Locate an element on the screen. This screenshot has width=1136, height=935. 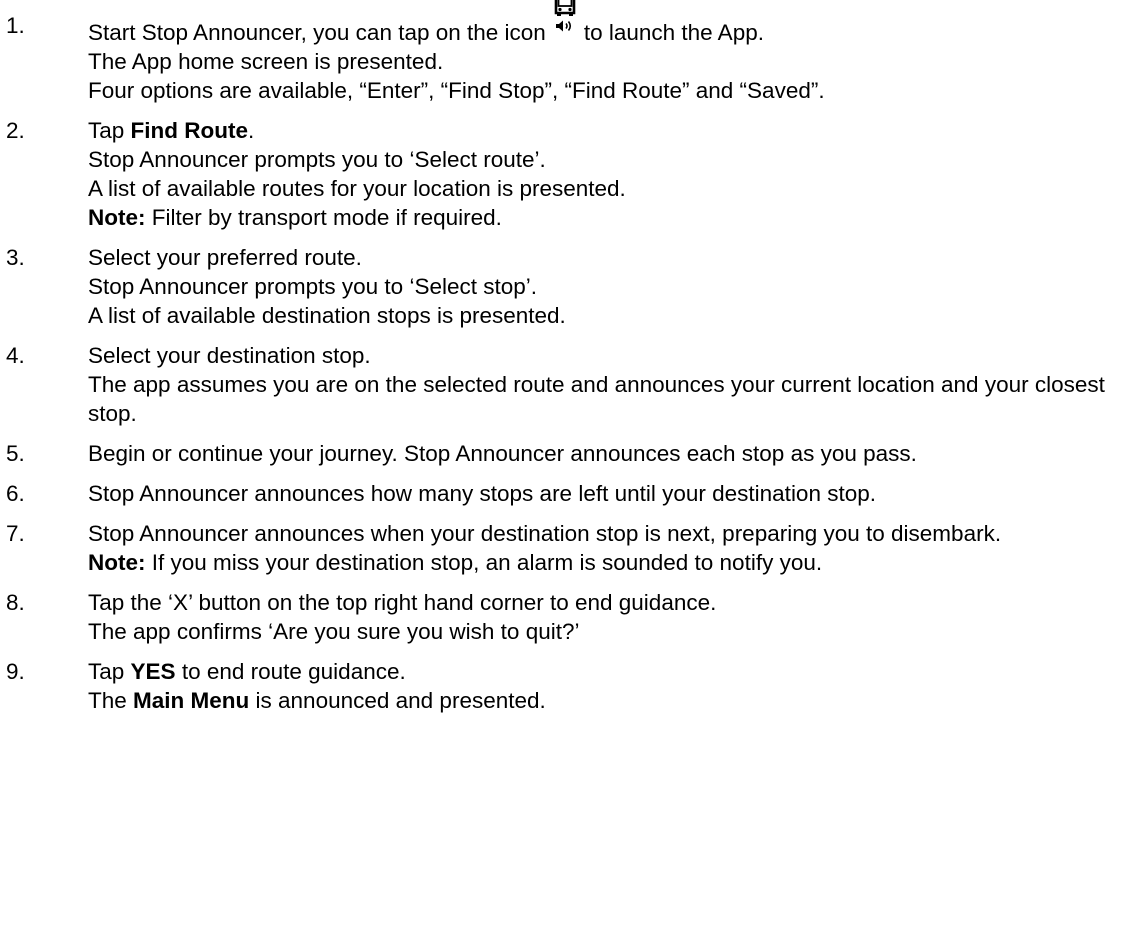
note-text: Filter by transport mode if required. is located at coordinates (323, 217).